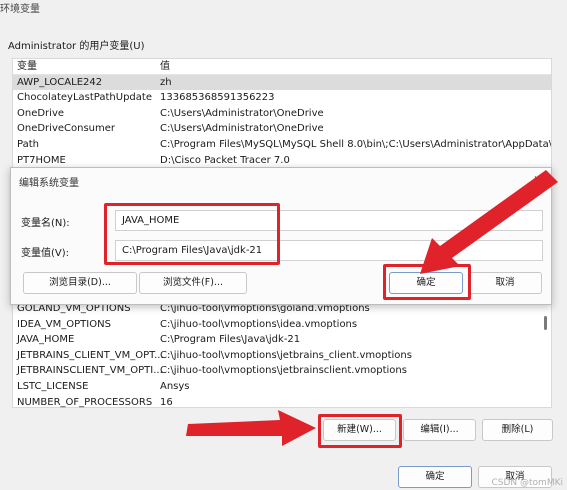 The width and height of the screenshot is (567, 490). Describe the element at coordinates (489, 222) in the screenshot. I see `arrow-to-dialog-ok-icon` at that location.